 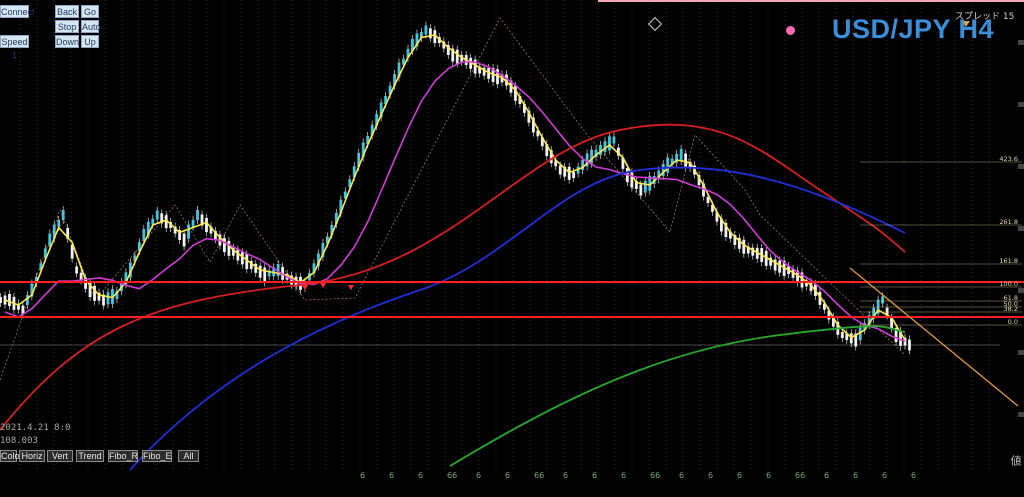 I want to click on spread-value: 15, so click(x=1008, y=17).